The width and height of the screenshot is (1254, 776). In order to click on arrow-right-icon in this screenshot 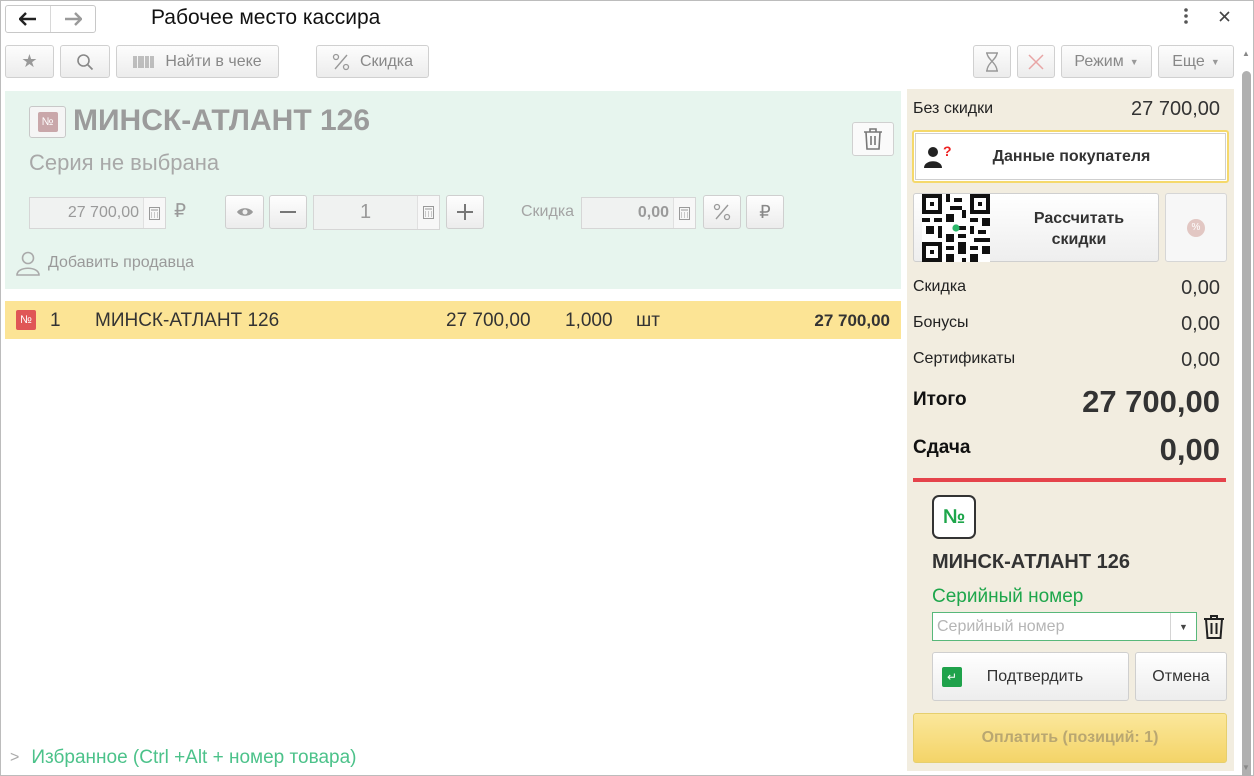, I will do `click(73, 19)`.